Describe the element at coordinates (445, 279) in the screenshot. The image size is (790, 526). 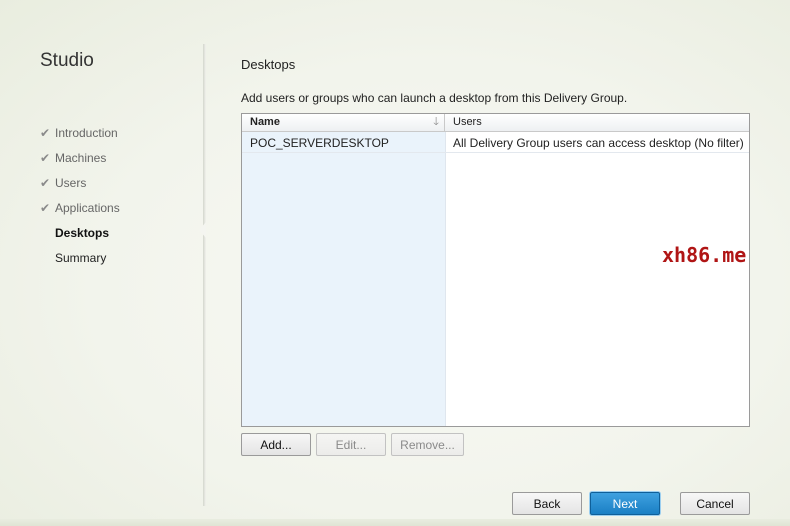
I see `column-separator` at that location.